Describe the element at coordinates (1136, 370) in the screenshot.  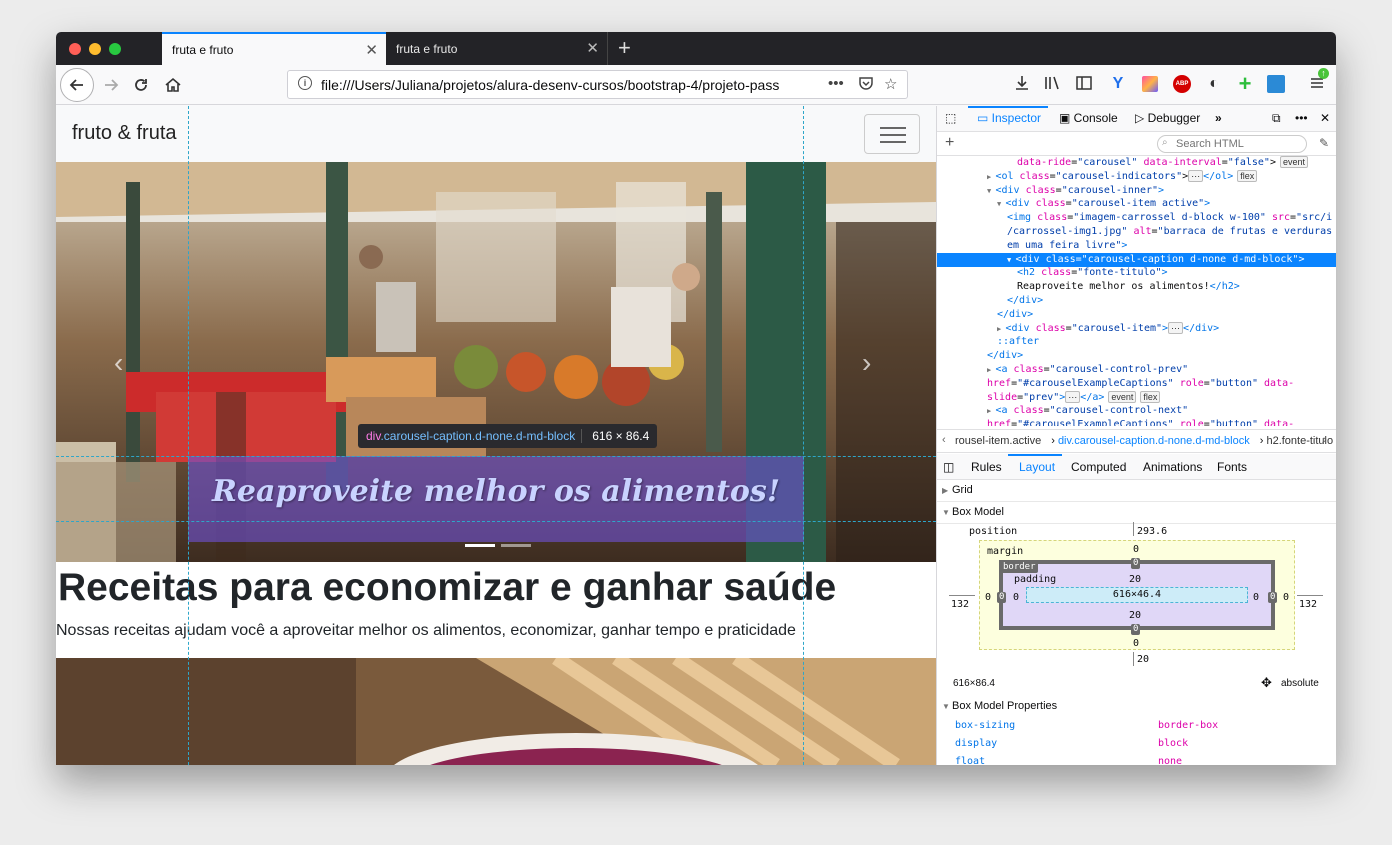
I see `markup-line: ▶ <a class="carousel-control-prev"` at that location.